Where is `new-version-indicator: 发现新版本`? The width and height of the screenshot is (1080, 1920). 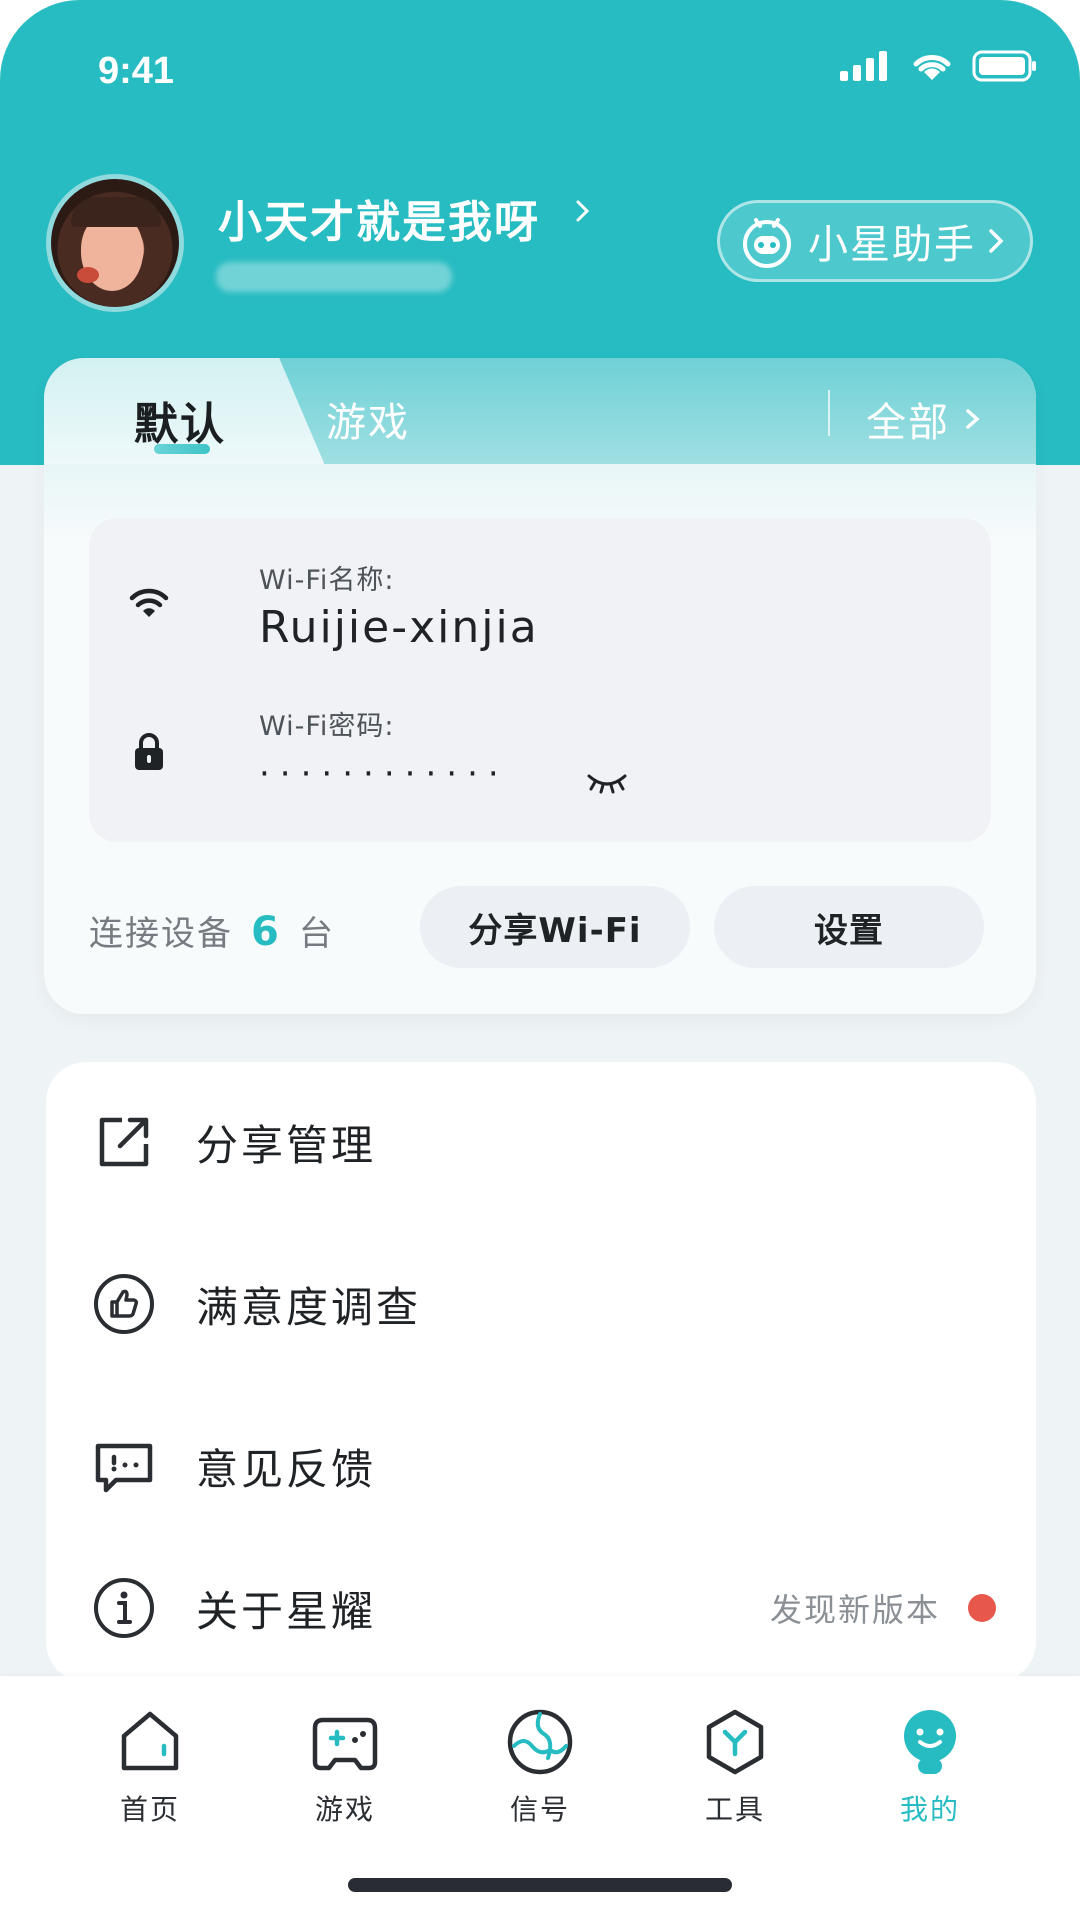 new-version-indicator: 发现新版本 is located at coordinates (883, 1608).